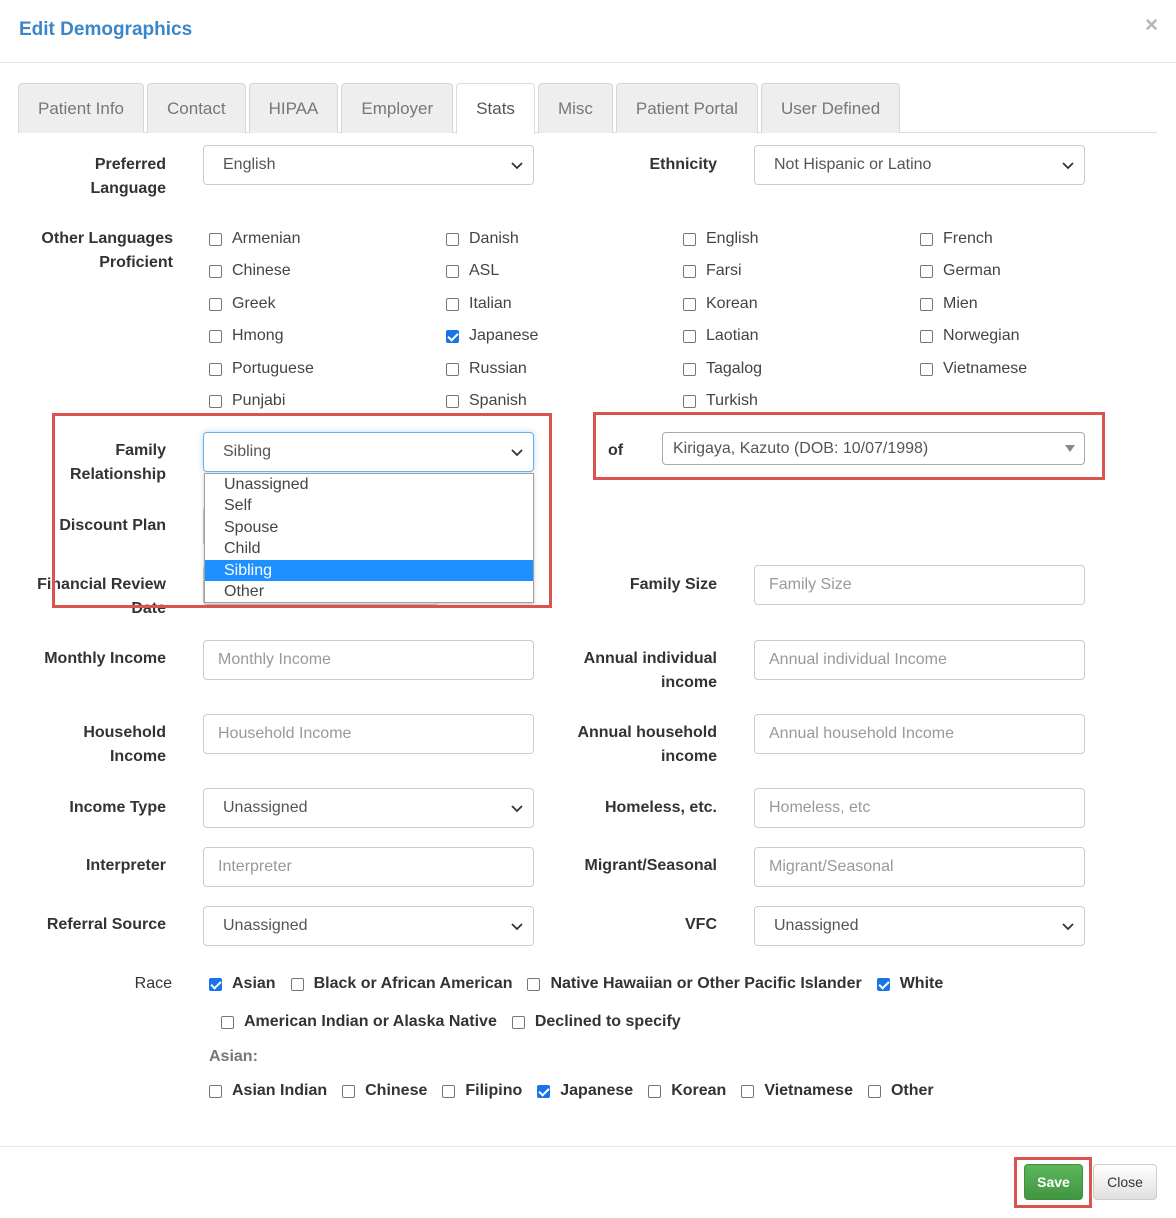 The height and width of the screenshot is (1218, 1176). I want to click on save-button: Save, so click(1053, 1182).